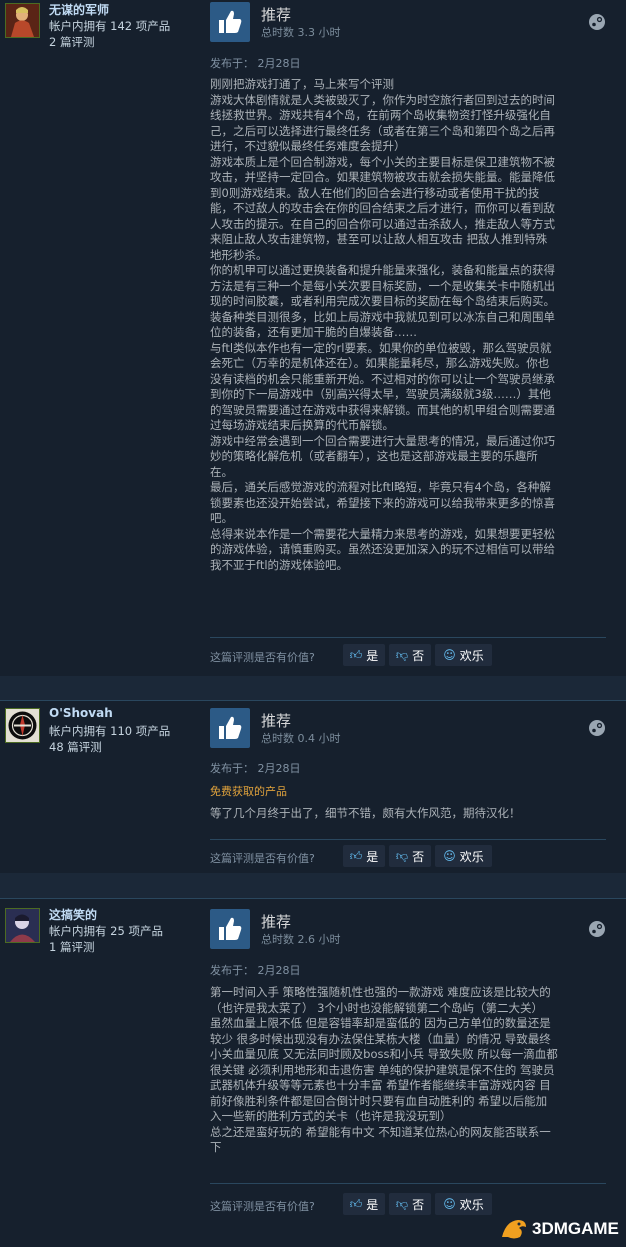 This screenshot has height=1247, width=626. What do you see at coordinates (71, 947) in the screenshot?
I see `review-count: 1 篇评测` at bounding box center [71, 947].